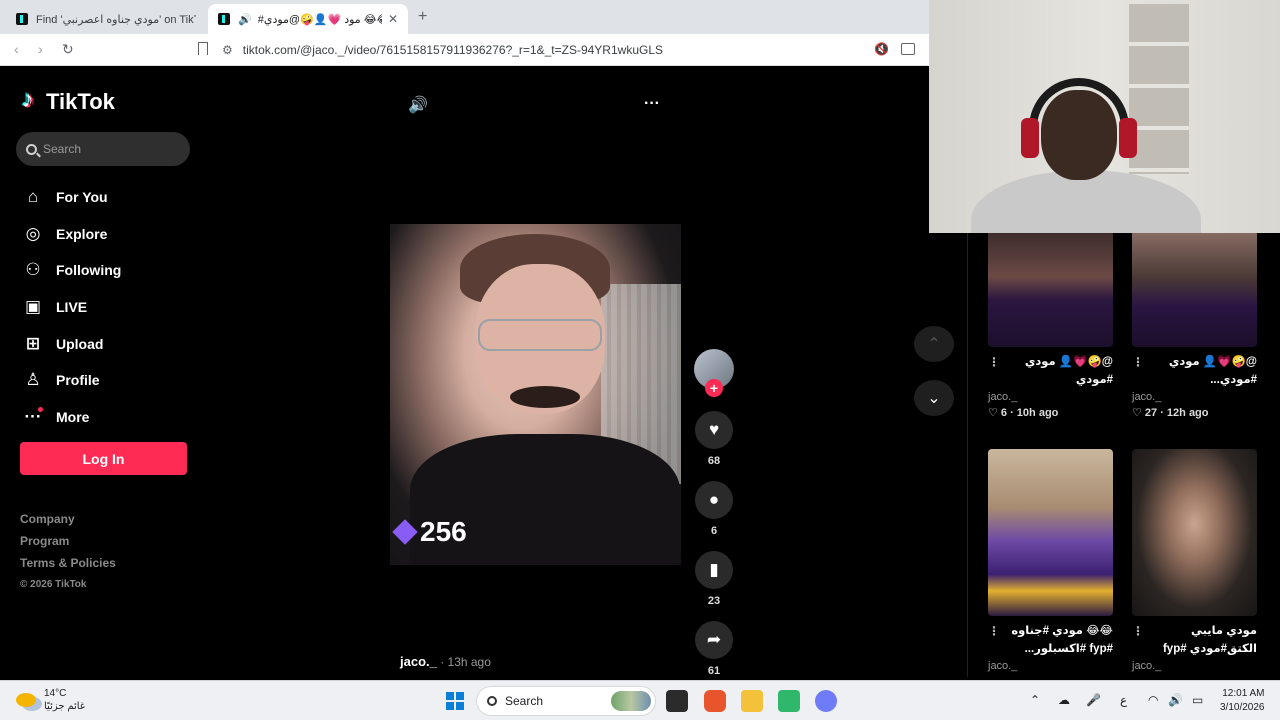 Image resolution: width=1280 pixels, height=720 pixels. I want to click on bookmark-icon: ▮, so click(714, 570).